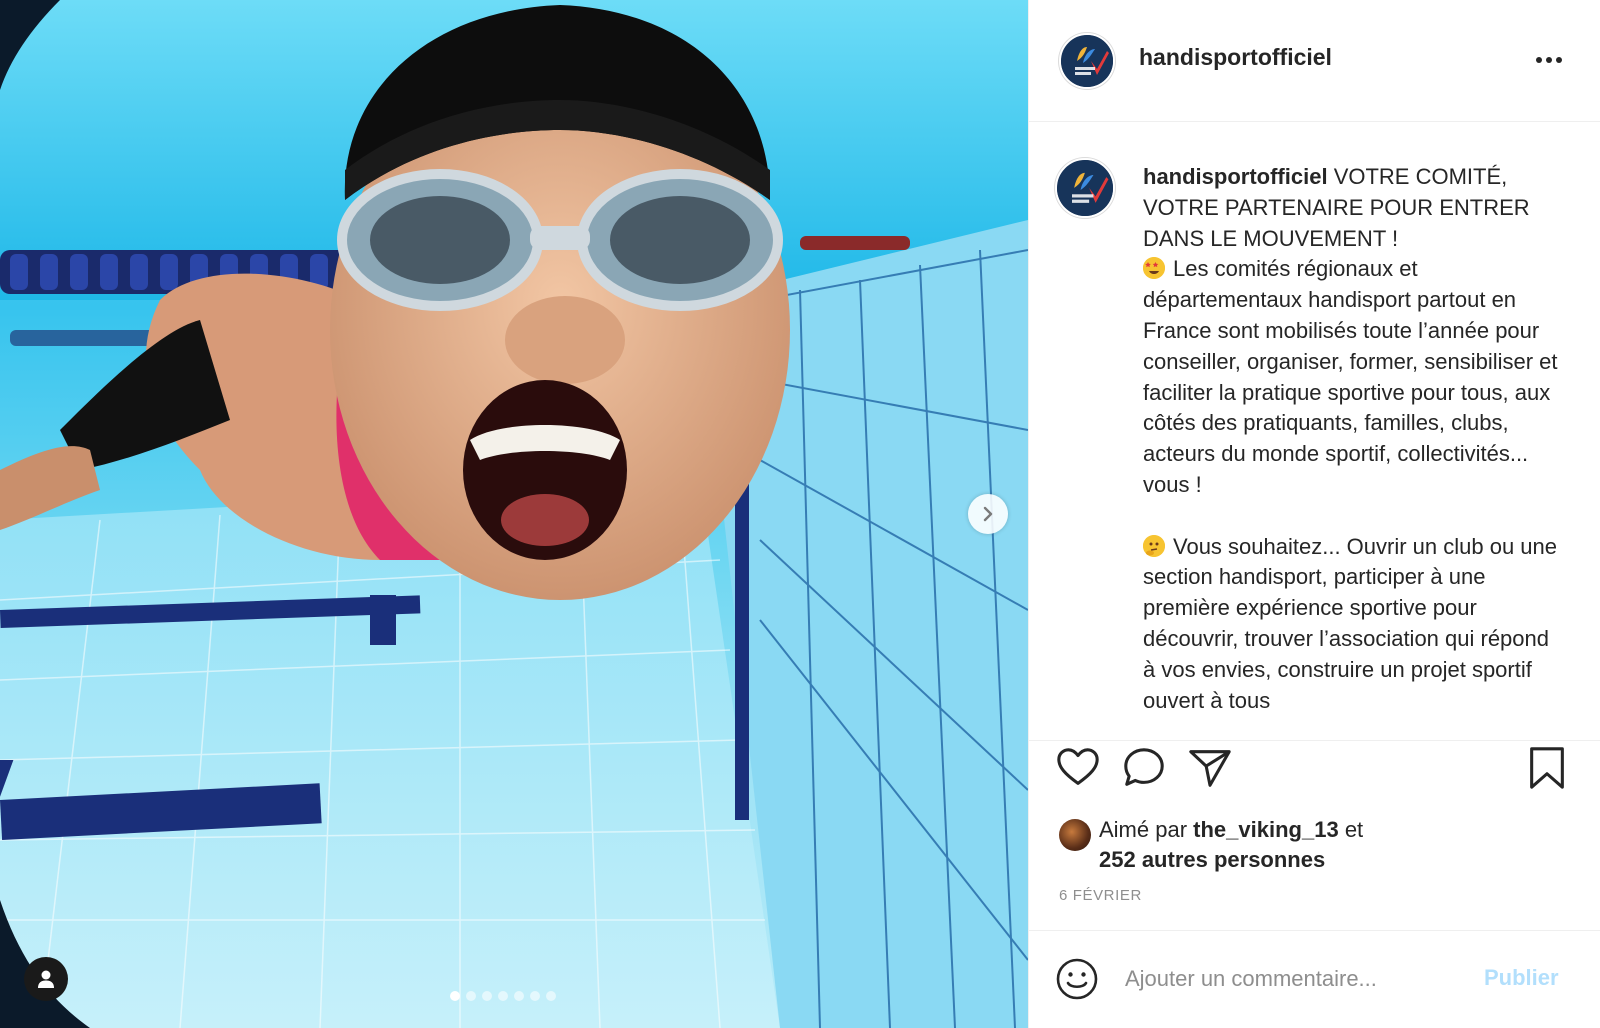 This screenshot has height=1028, width=1600. What do you see at coordinates (1154, 268) in the screenshot?
I see `star-struck-emoji-icon` at bounding box center [1154, 268].